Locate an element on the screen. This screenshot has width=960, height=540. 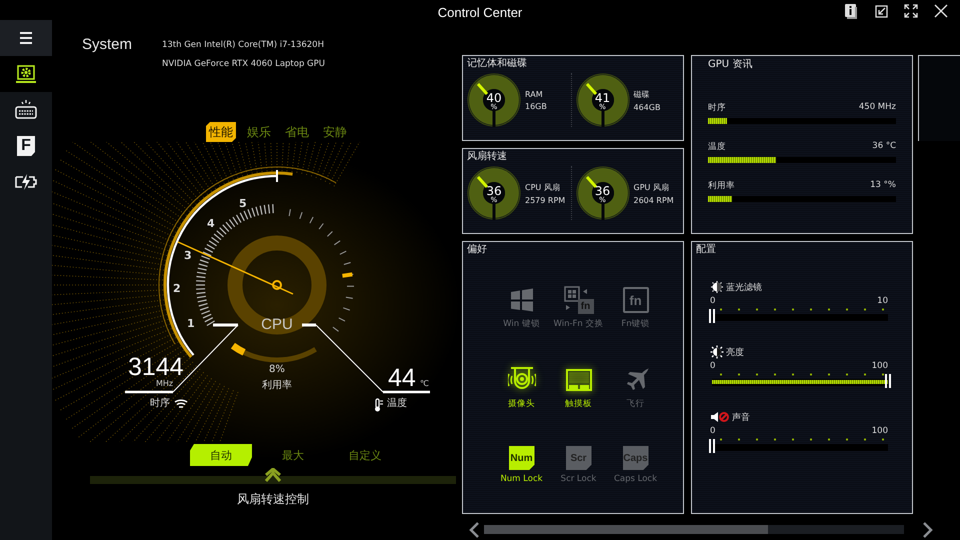
clock-label: 时序 is located at coordinates (160, 404).